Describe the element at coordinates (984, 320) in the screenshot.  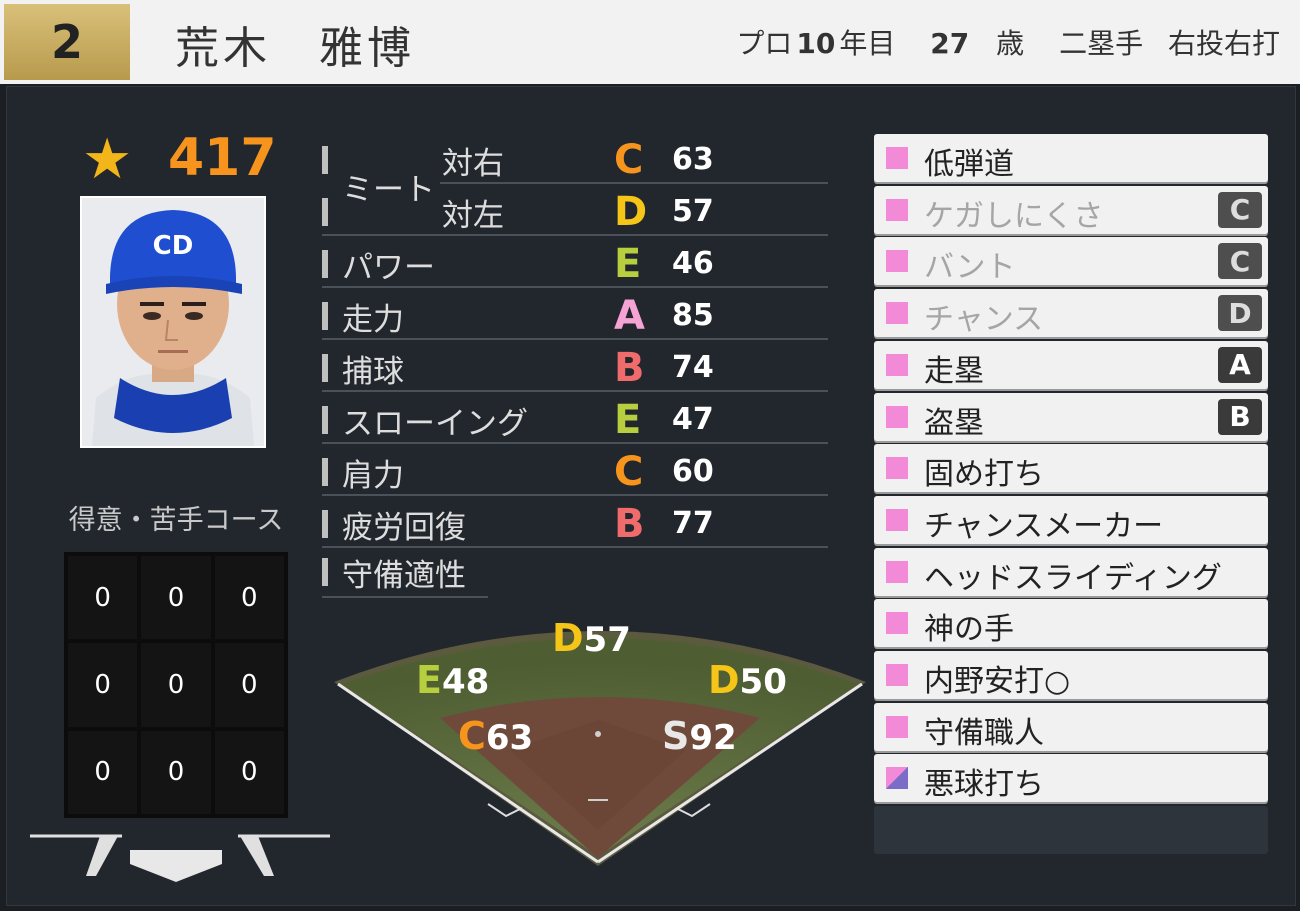
I see `ability-label: チャンス` at that location.